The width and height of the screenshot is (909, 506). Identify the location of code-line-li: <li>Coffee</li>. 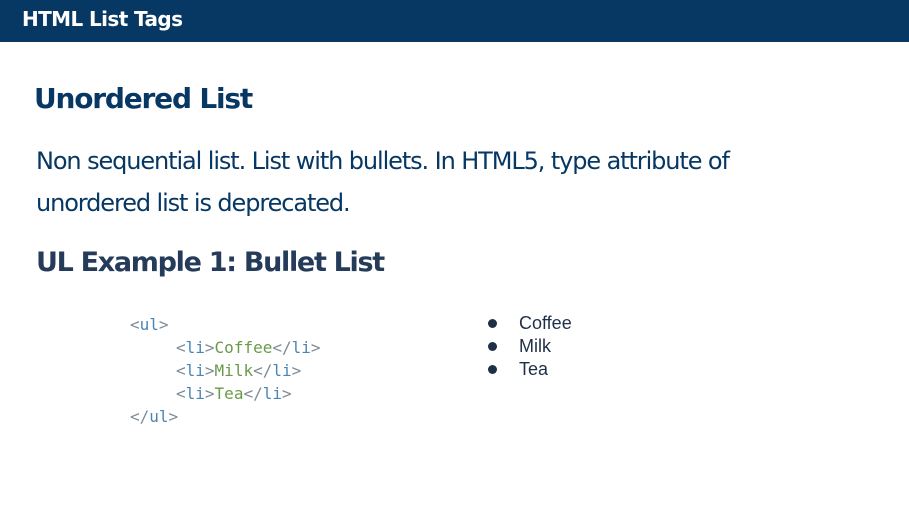
(248, 347).